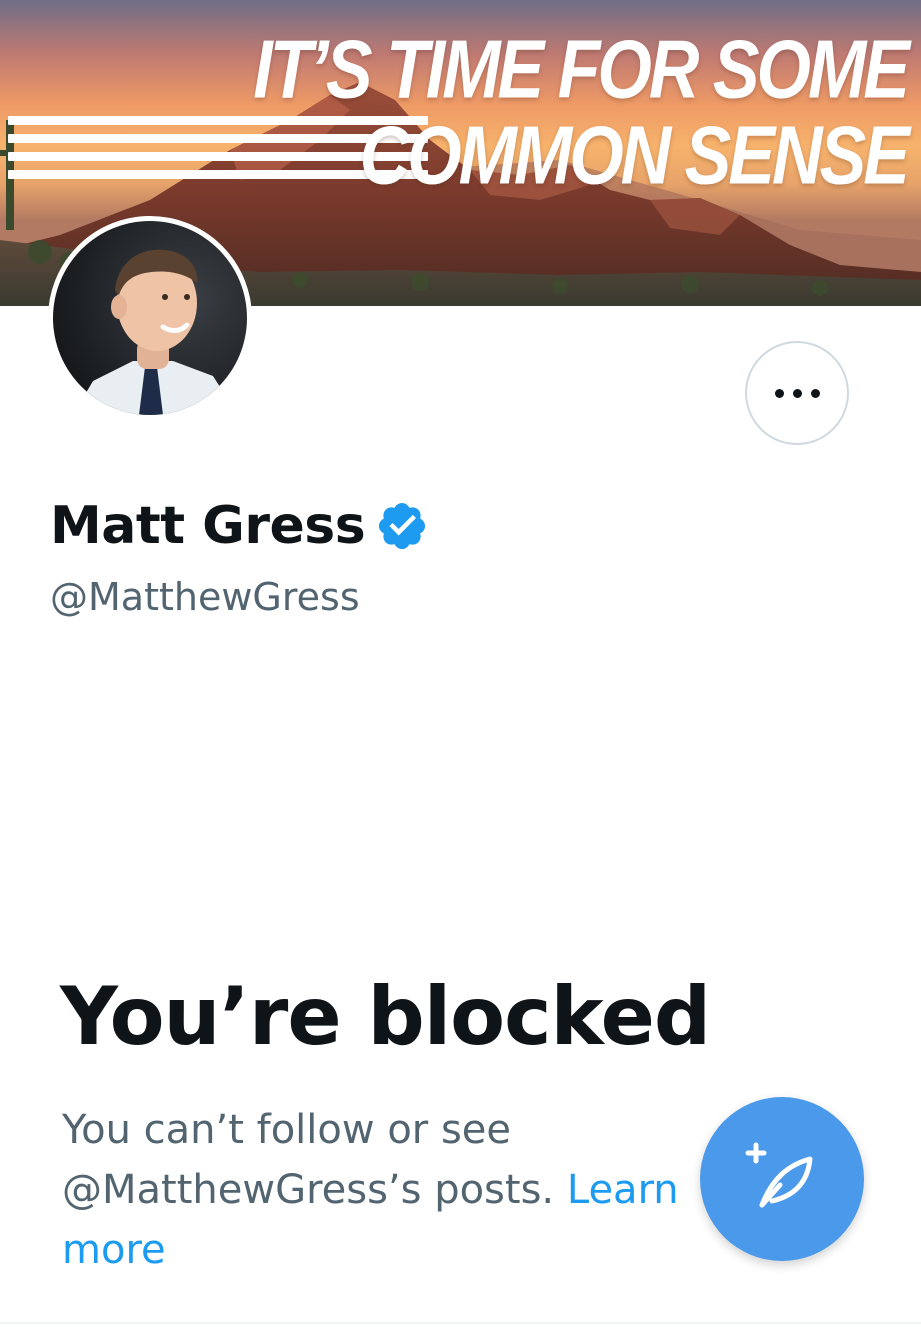 The image size is (921, 1327). I want to click on compose-post-icon, so click(779, 1175).